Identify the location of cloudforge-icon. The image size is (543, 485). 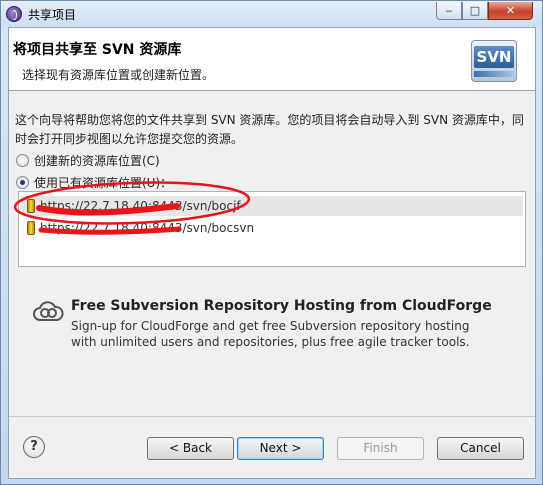
(48, 311).